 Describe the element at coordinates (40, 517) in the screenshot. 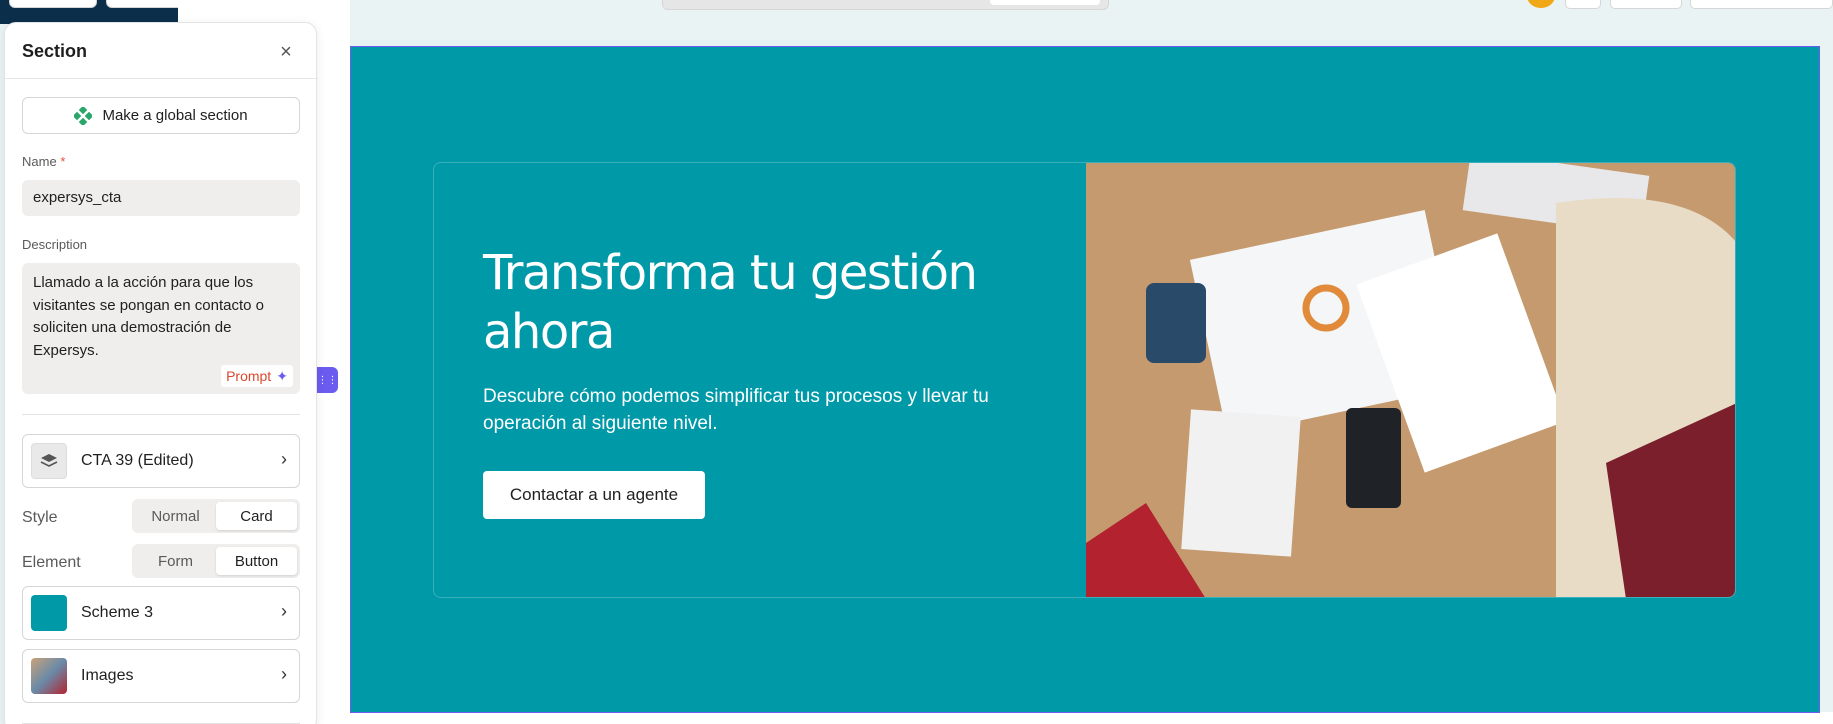

I see `style-label: Style` at that location.